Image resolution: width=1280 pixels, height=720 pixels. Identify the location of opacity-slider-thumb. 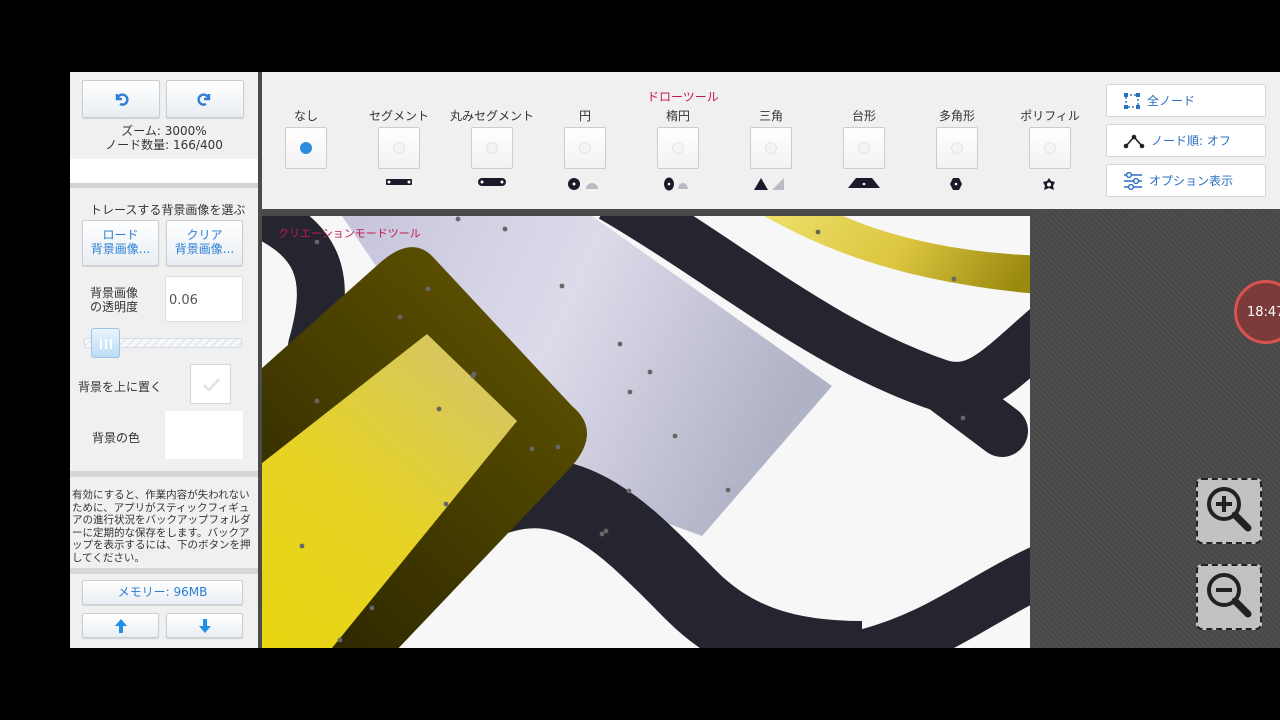
(105, 343).